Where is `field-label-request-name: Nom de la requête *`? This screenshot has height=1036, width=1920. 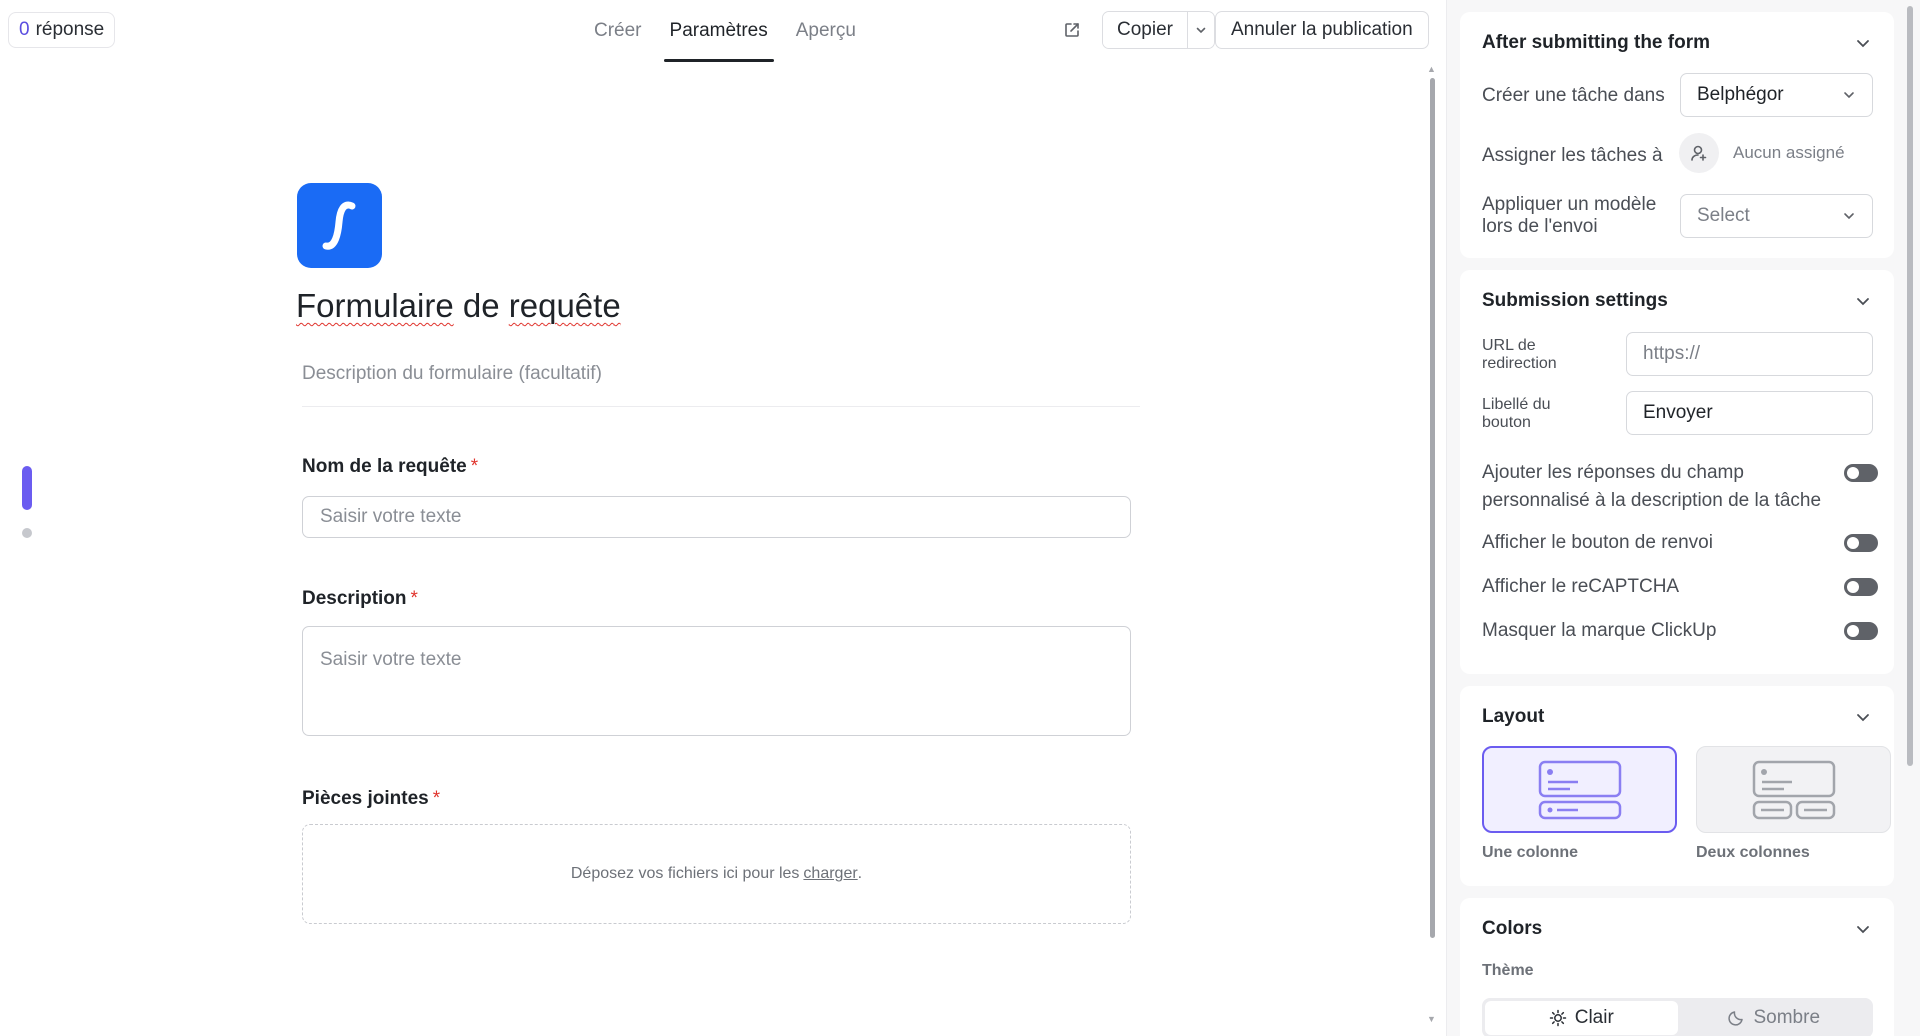 field-label-request-name: Nom de la requête * is located at coordinates (390, 467).